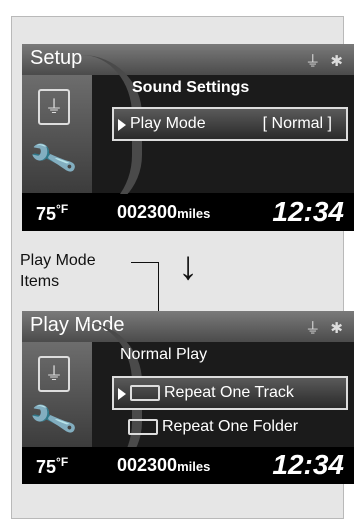 This screenshot has width=356, height=532. What do you see at coordinates (230, 429) in the screenshot?
I see `repeat-one-folder-item: Repeat One Folder` at bounding box center [230, 429].